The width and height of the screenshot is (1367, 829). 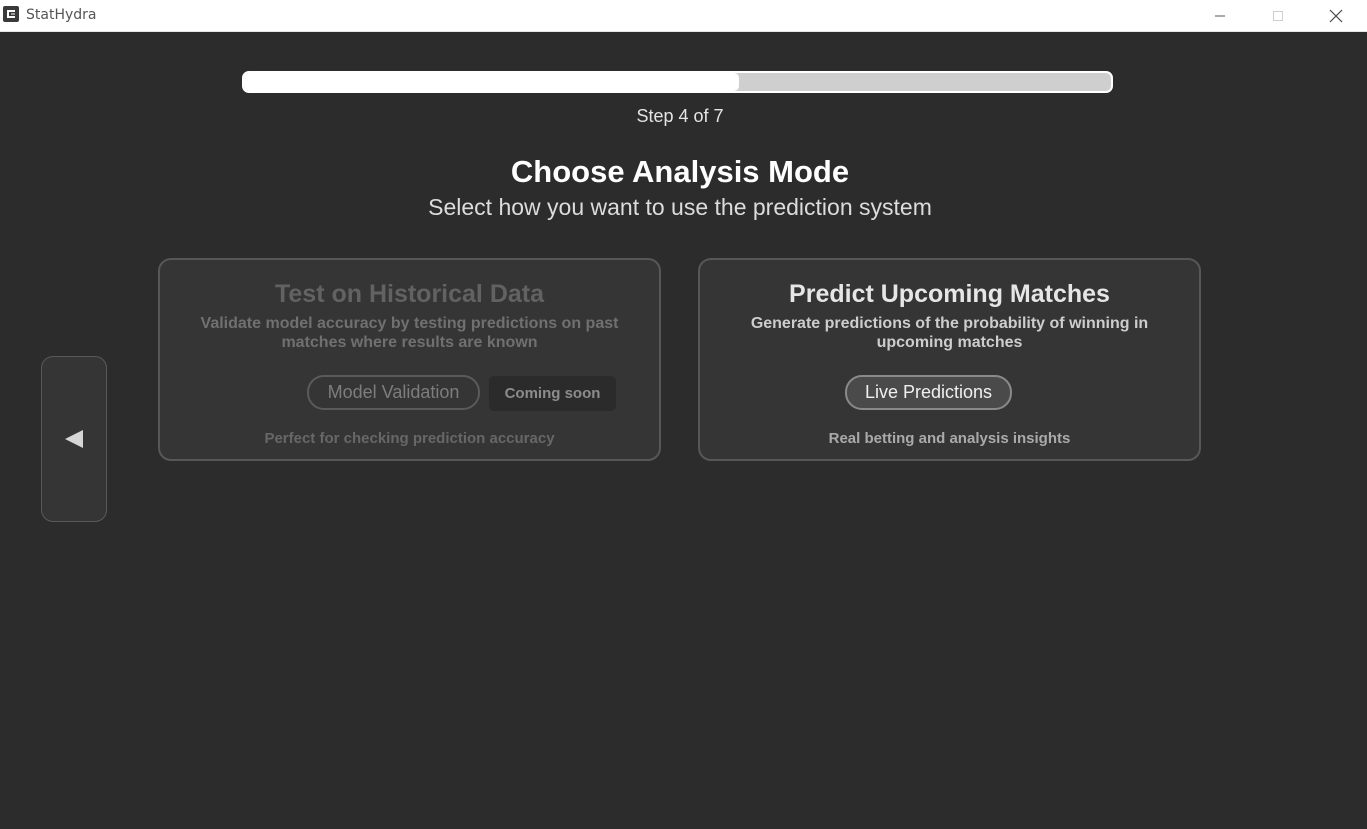 I want to click on progress-bar-fill, so click(x=492, y=82).